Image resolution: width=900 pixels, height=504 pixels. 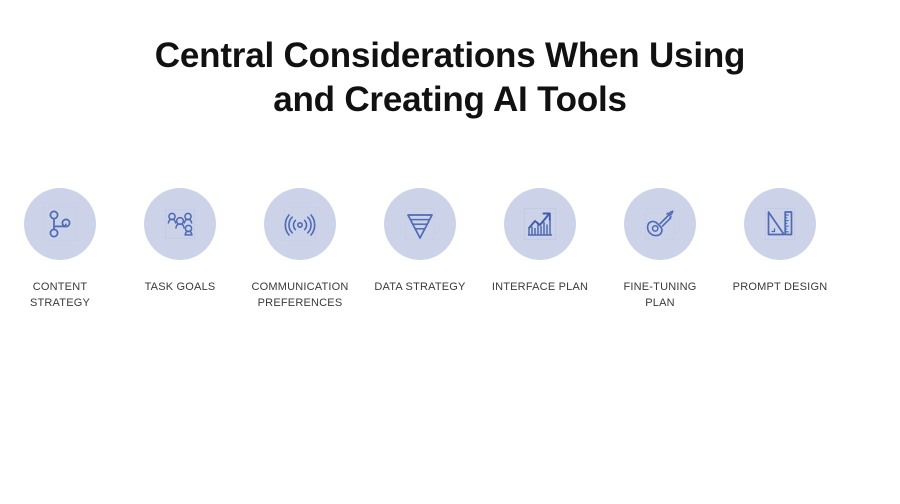 I want to click on item-prompt-design: PROMPT DESIGN, so click(x=780, y=241).